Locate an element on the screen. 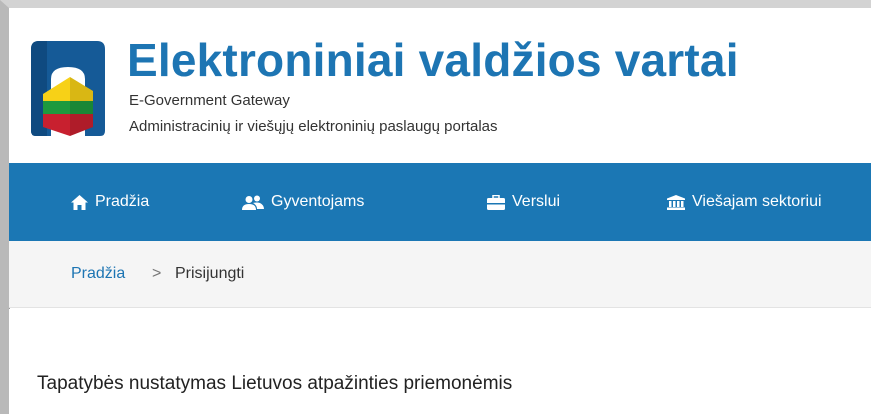  breadcrumb-home-link: Pradžia is located at coordinates (98, 274).